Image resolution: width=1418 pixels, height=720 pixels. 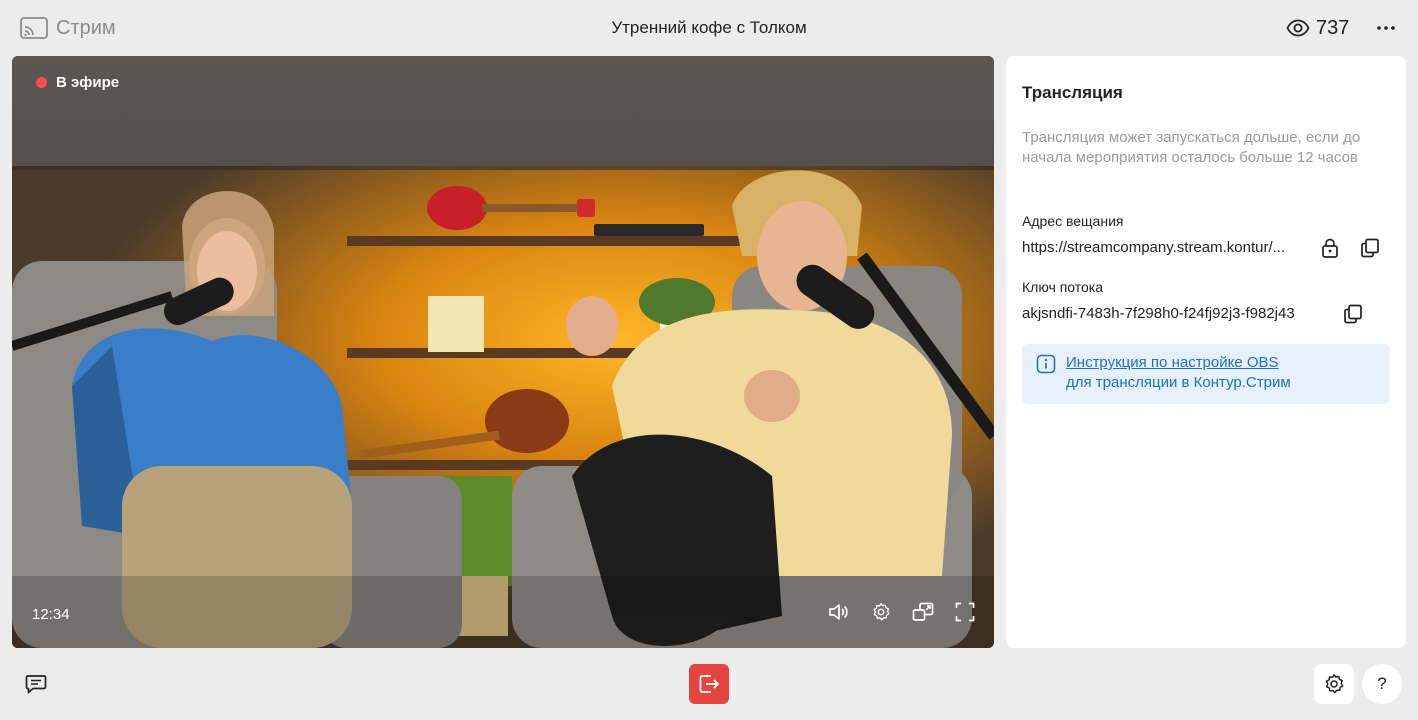 I want to click on pip-button, so click(x=923, y=612).